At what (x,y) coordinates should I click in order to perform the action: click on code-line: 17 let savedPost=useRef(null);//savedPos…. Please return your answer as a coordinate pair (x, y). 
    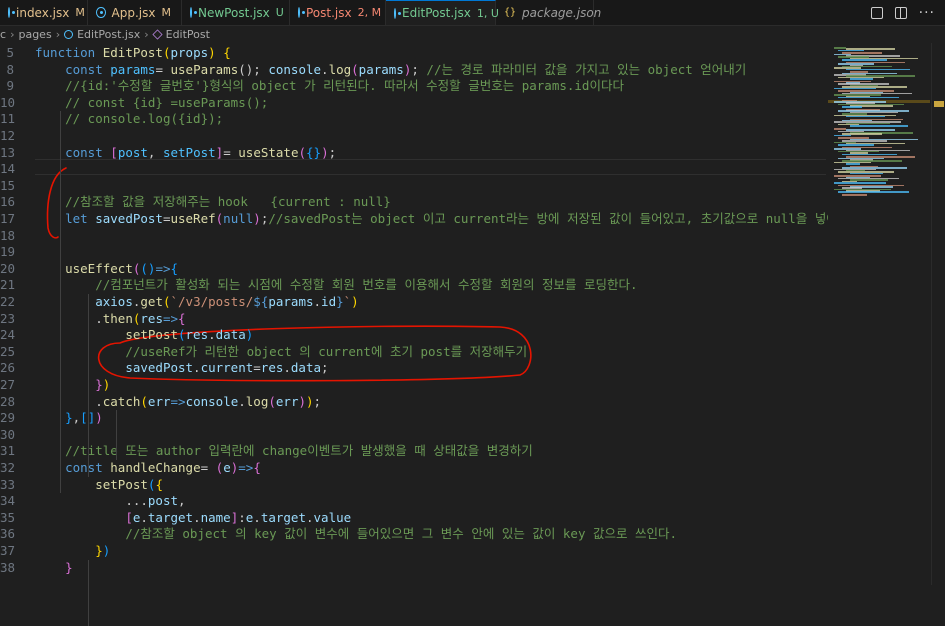
    Looking at the image, I should click on (424, 219).